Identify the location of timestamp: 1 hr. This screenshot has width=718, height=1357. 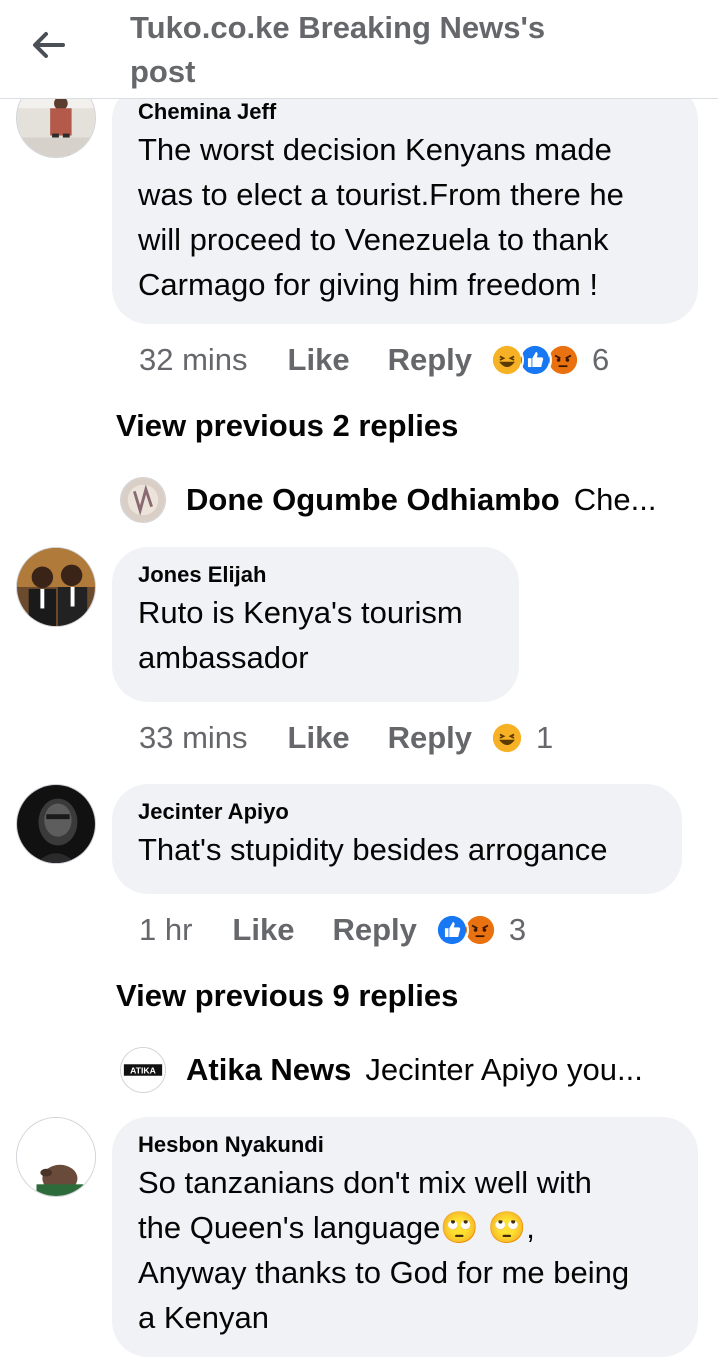
(165, 930).